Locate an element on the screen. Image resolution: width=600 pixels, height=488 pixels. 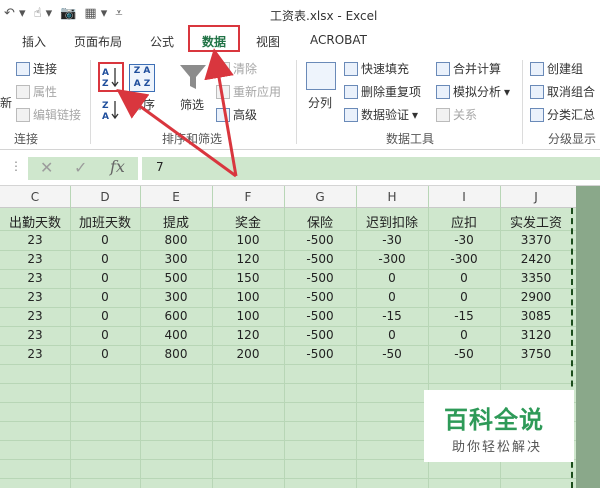
new-query-label: 新 is located at coordinates (6, 102).